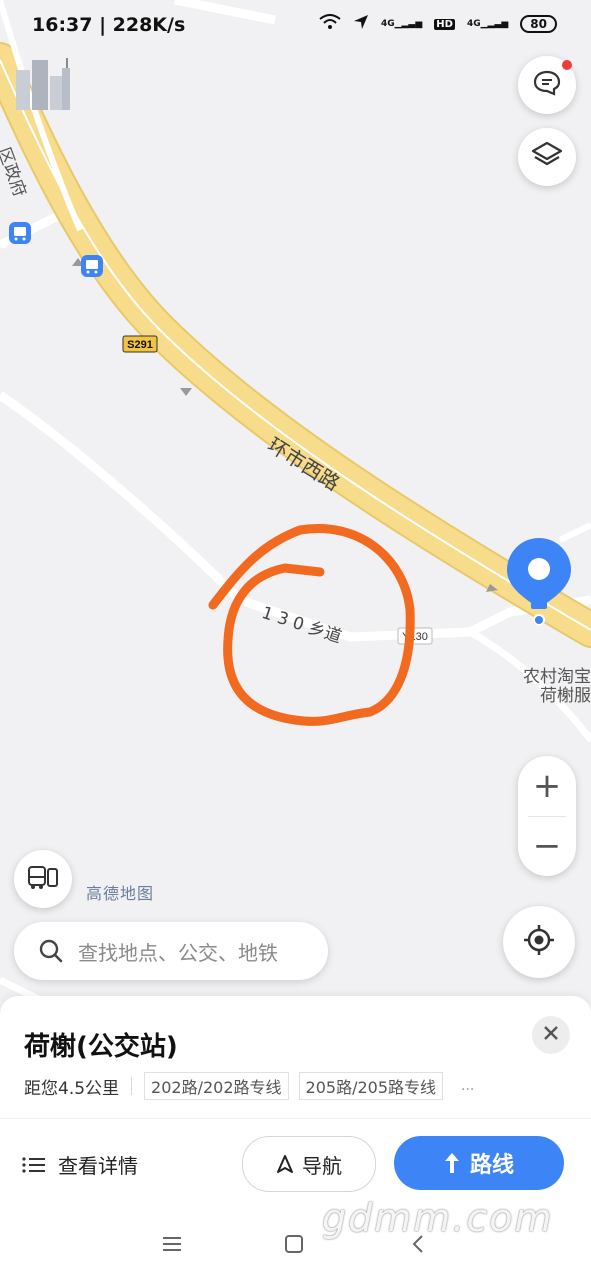 The image size is (591, 1280). I want to click on close-icon, so click(551, 1035).